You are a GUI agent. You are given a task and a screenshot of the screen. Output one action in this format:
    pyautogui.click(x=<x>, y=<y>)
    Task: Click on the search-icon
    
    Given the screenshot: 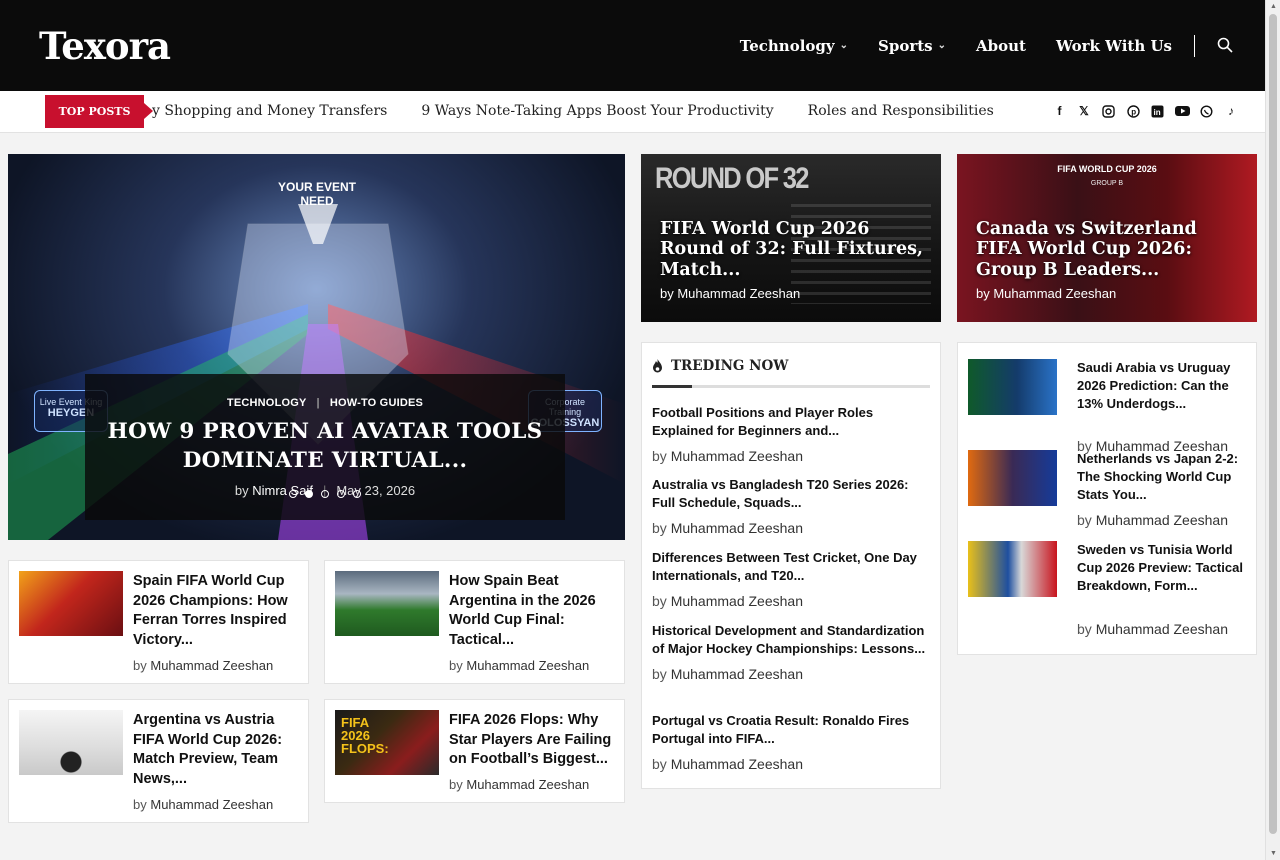 What is the action you would take?
    pyautogui.click(x=1226, y=46)
    